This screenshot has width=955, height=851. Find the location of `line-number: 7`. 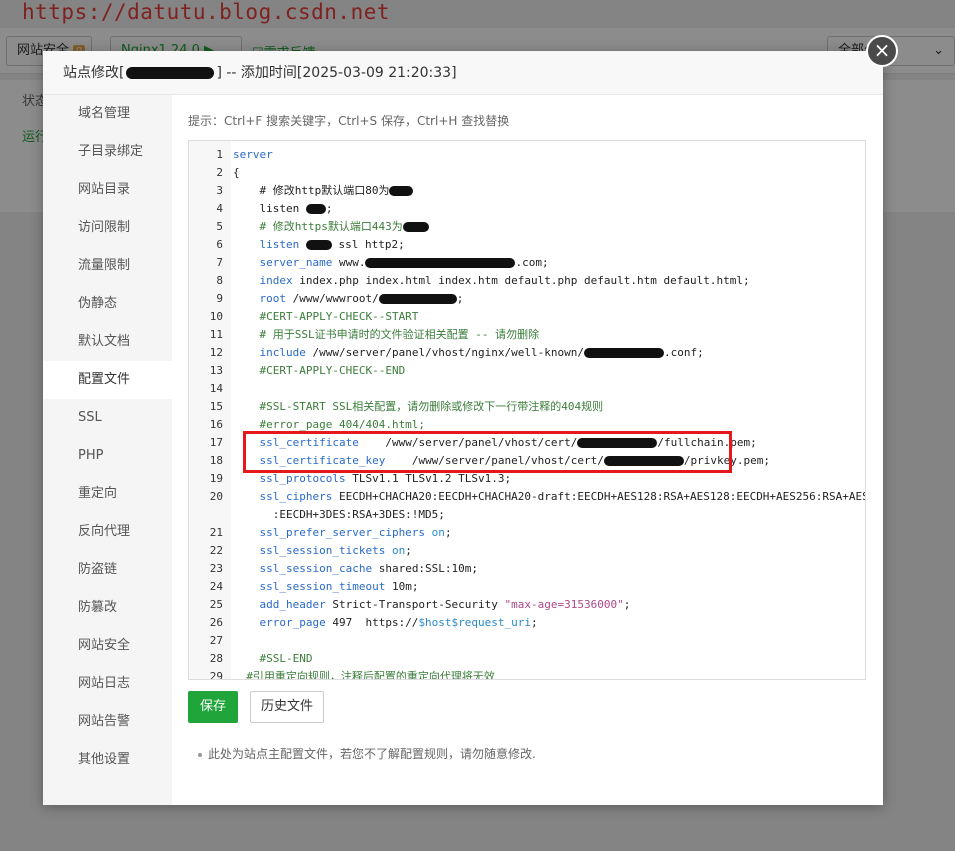

line-number: 7 is located at coordinates (210, 263).